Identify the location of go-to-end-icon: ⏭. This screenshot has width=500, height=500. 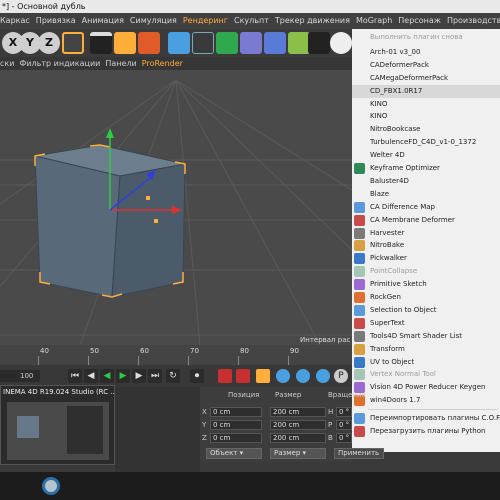
(155, 376).